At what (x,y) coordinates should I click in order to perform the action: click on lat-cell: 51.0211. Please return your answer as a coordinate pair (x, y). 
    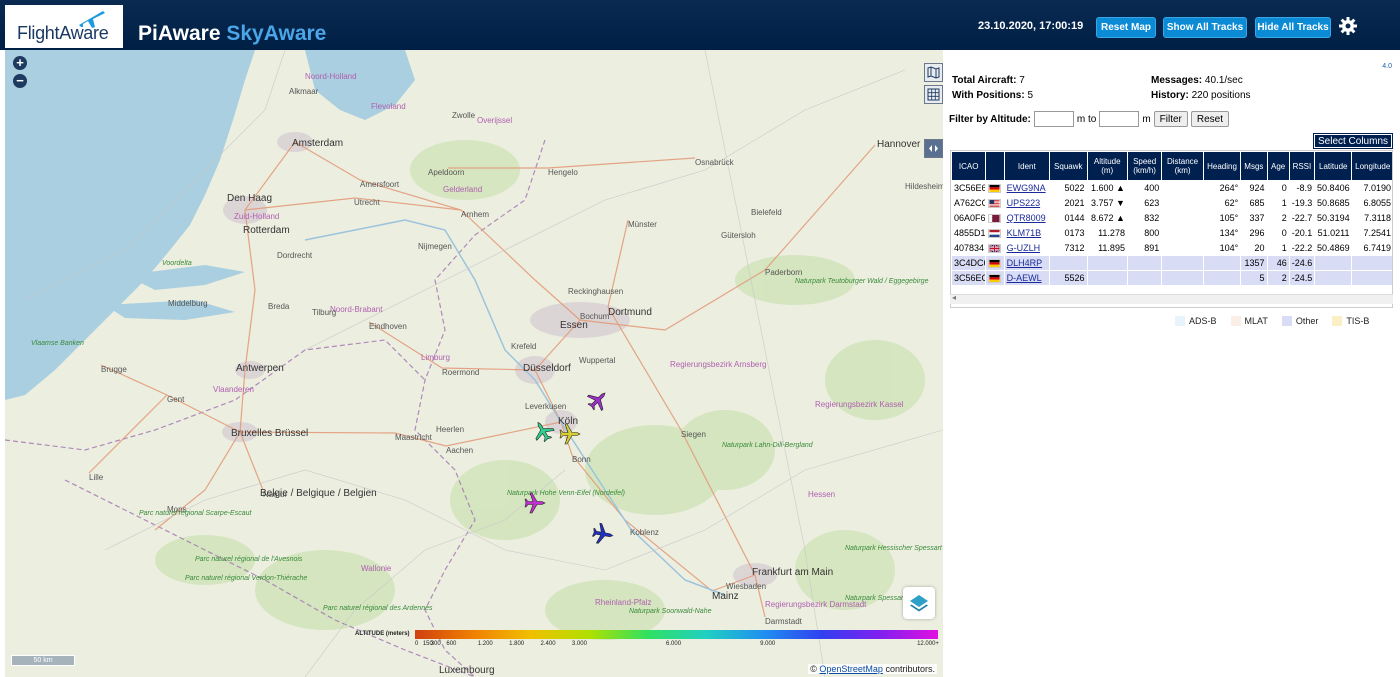
    Looking at the image, I should click on (1333, 233).